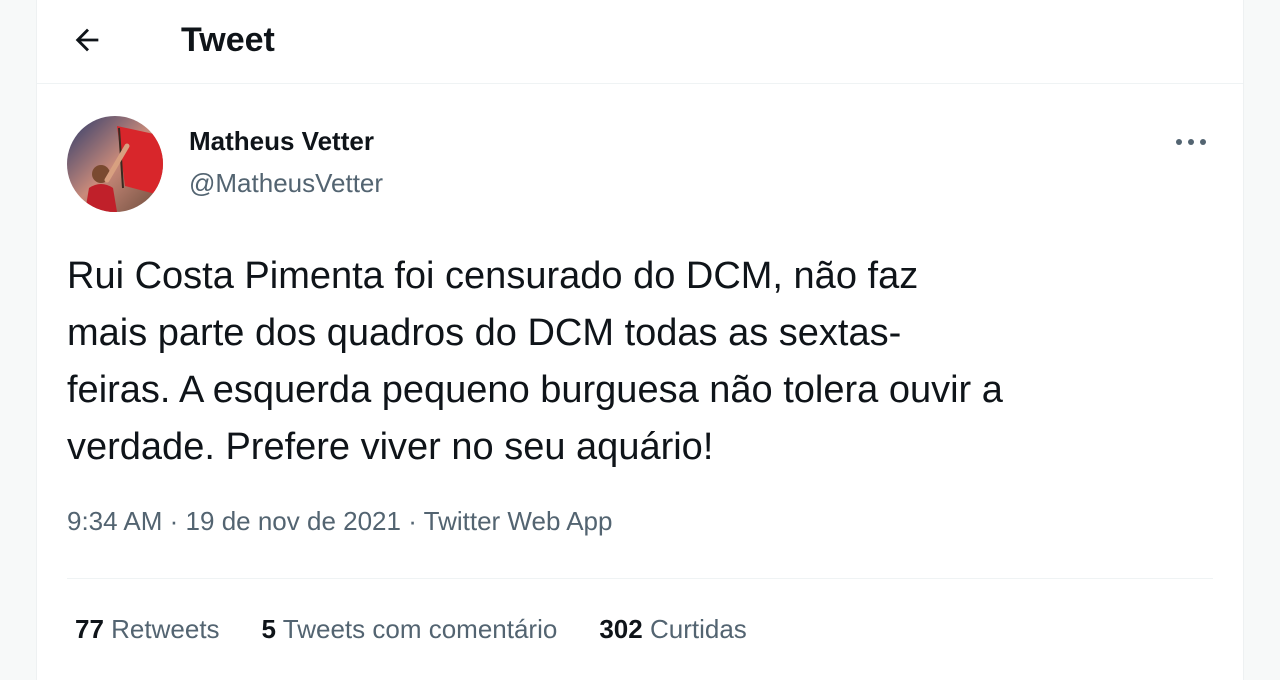 The image size is (1280, 680). I want to click on avatar, so click(115, 164).